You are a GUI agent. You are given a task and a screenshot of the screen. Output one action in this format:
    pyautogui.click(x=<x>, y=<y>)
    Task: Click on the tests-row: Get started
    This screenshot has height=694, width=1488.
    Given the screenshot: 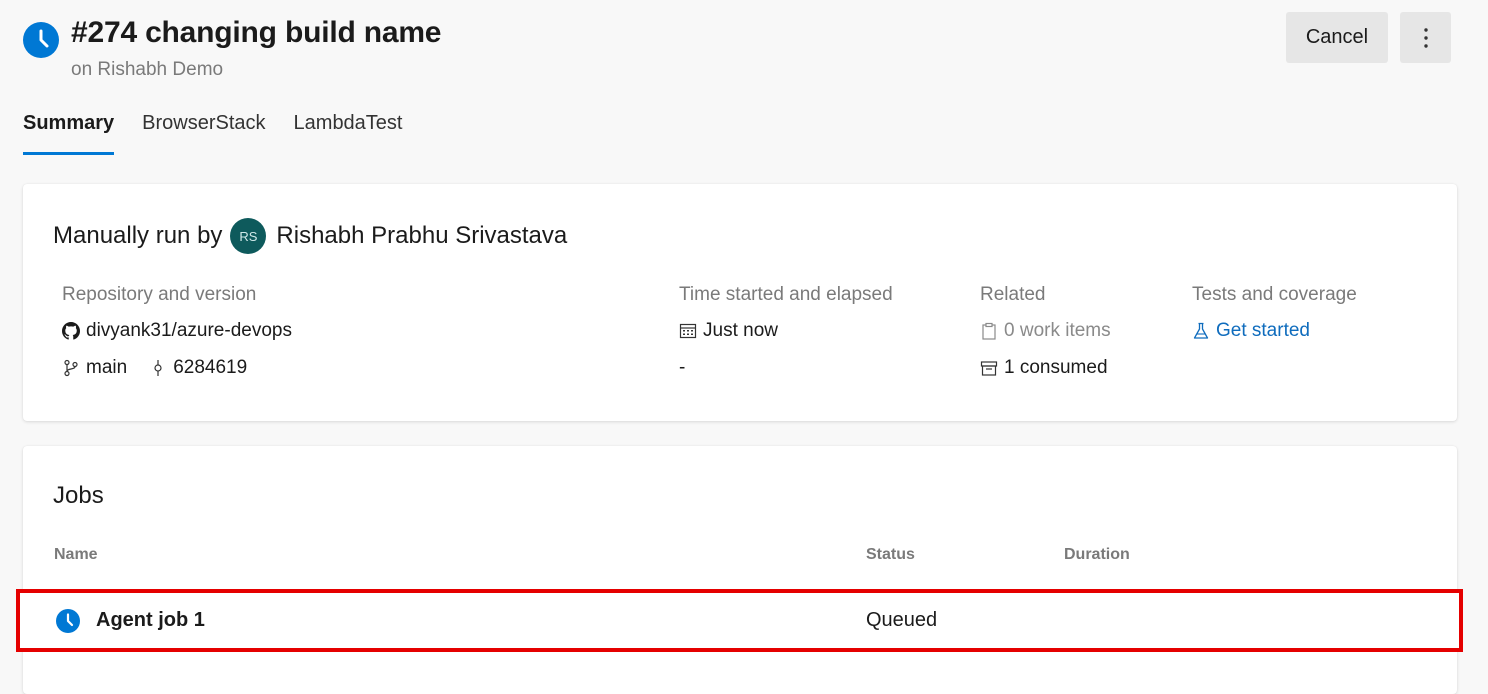 What is the action you would take?
    pyautogui.click(x=1274, y=330)
    